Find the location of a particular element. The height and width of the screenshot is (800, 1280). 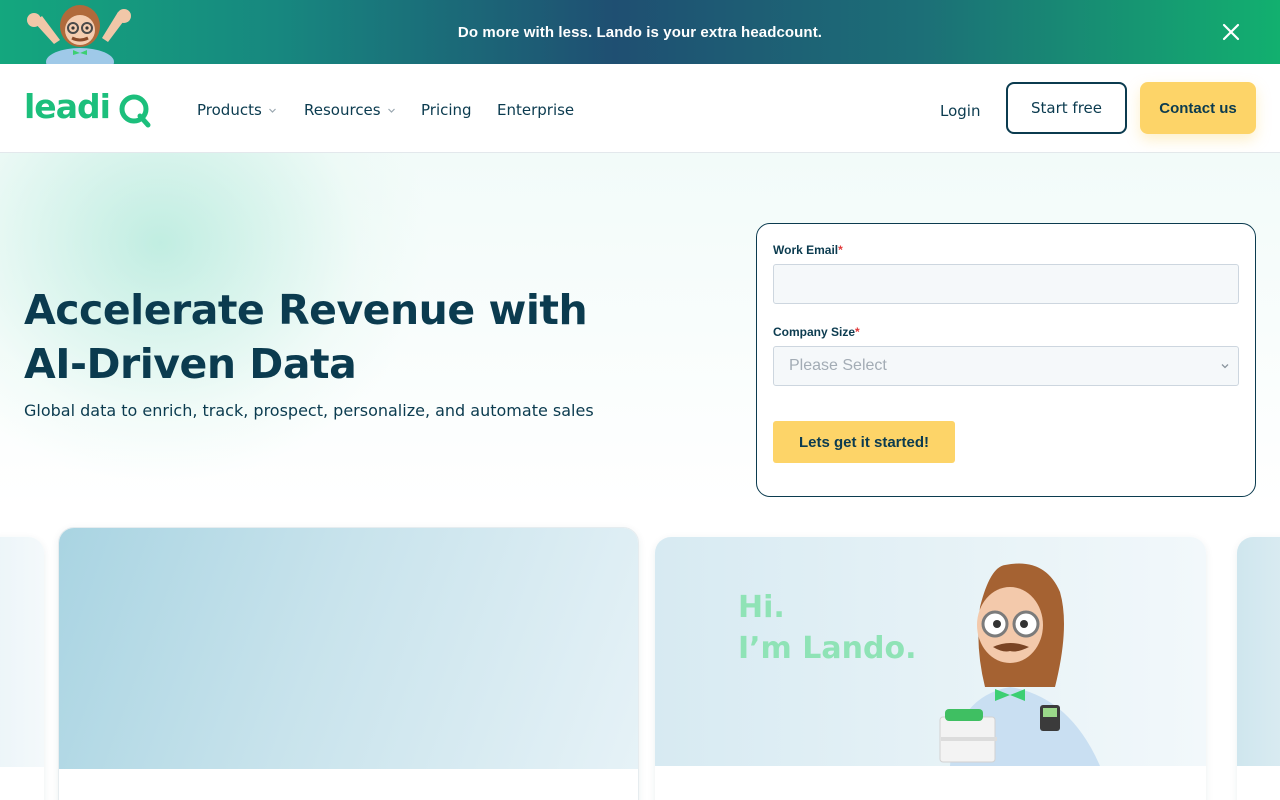

nav-pricing-label: Pricing is located at coordinates (446, 110).